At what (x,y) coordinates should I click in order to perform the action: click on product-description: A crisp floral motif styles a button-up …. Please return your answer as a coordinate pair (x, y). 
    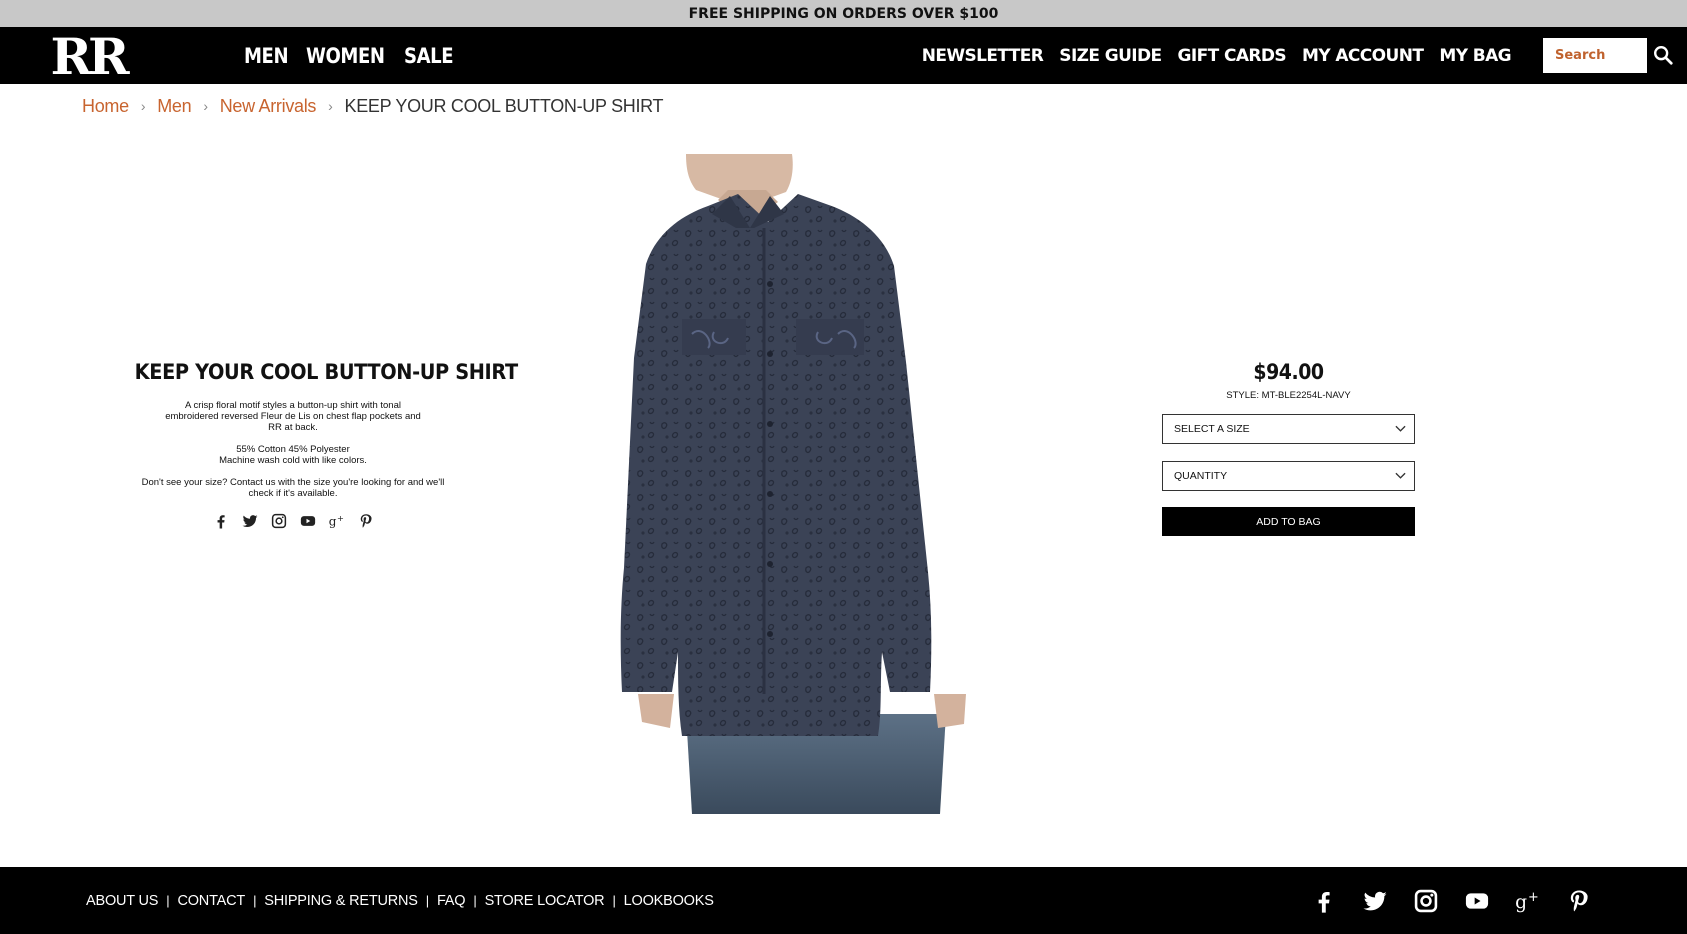
    Looking at the image, I should click on (293, 449).